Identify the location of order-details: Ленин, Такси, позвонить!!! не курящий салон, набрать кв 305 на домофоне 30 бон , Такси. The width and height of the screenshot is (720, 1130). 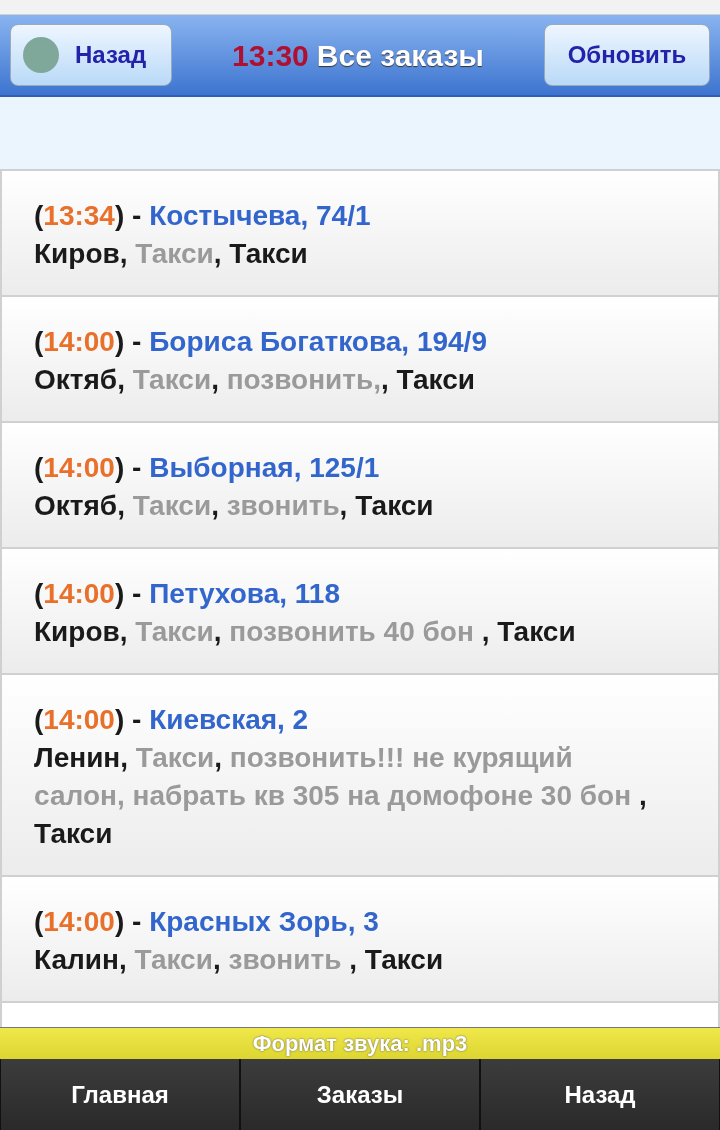
(341, 796).